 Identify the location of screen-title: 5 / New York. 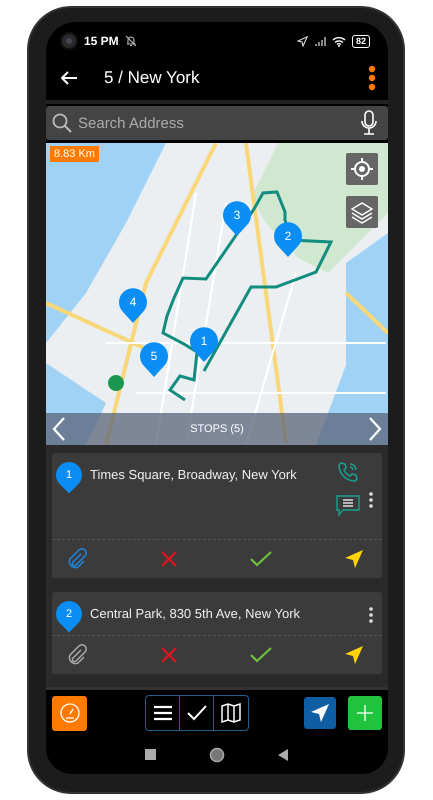
(152, 78).